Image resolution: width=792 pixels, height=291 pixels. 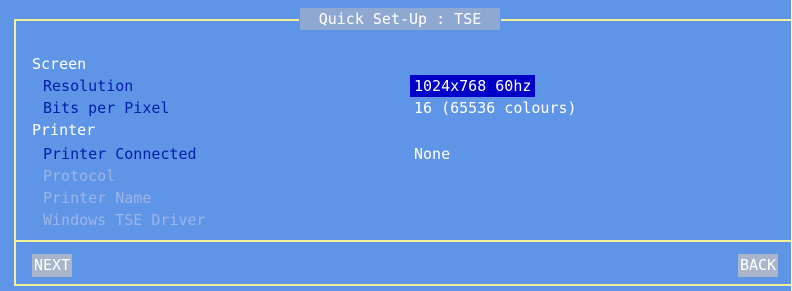 What do you see at coordinates (59, 64) in the screenshot?
I see `screen-section-heading: Screen` at bounding box center [59, 64].